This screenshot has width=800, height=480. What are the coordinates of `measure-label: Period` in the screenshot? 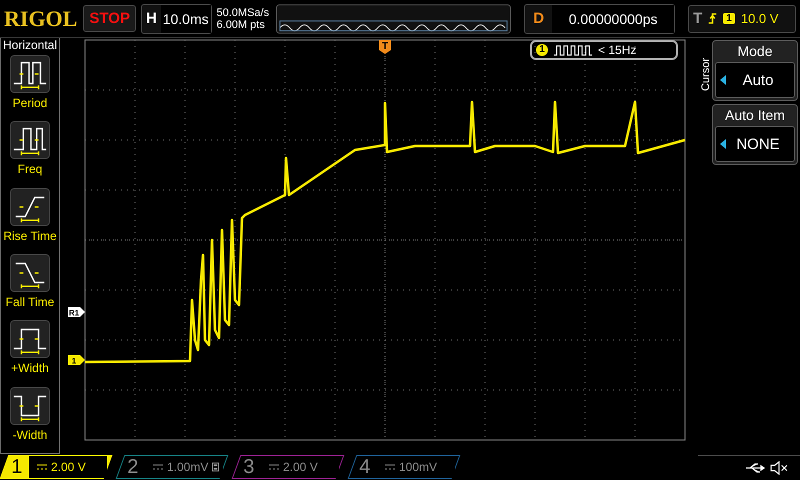 It's located at (30, 103).